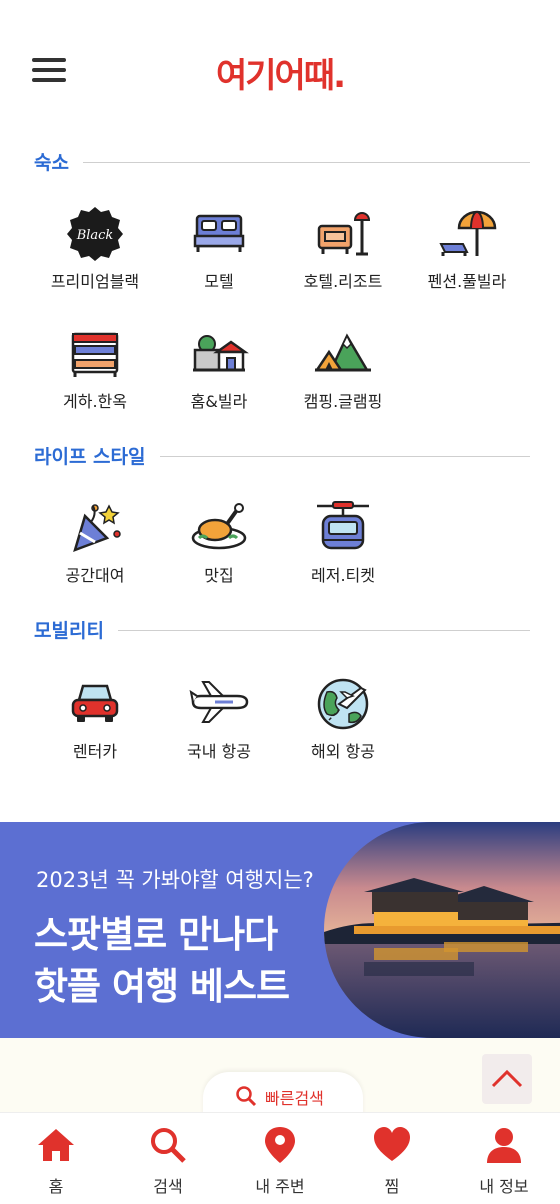 The height and width of the screenshot is (1204, 560). What do you see at coordinates (392, 1144) in the screenshot?
I see `heart-icon` at bounding box center [392, 1144].